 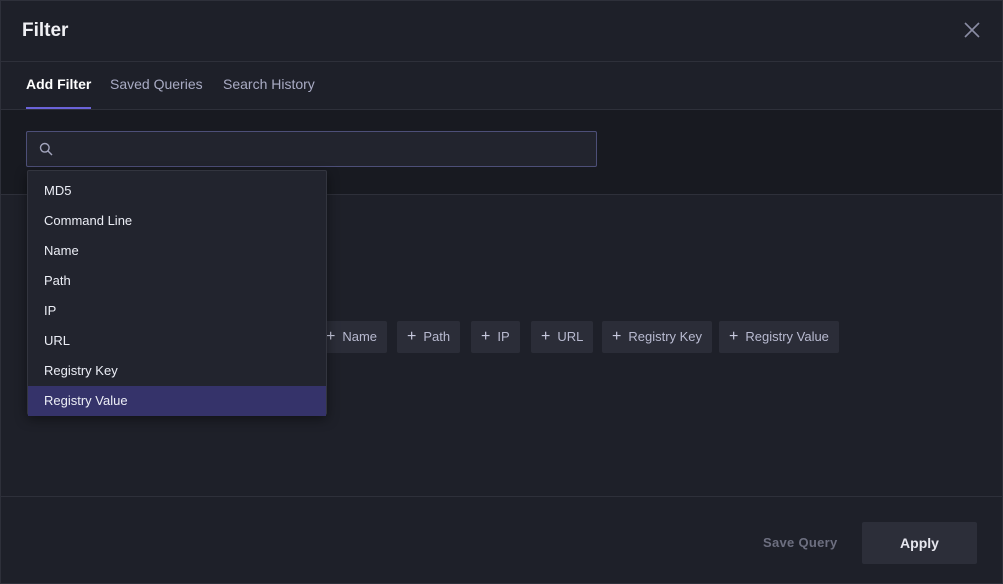 What do you see at coordinates (177, 311) in the screenshot?
I see `dropdown-item-ip: IP` at bounding box center [177, 311].